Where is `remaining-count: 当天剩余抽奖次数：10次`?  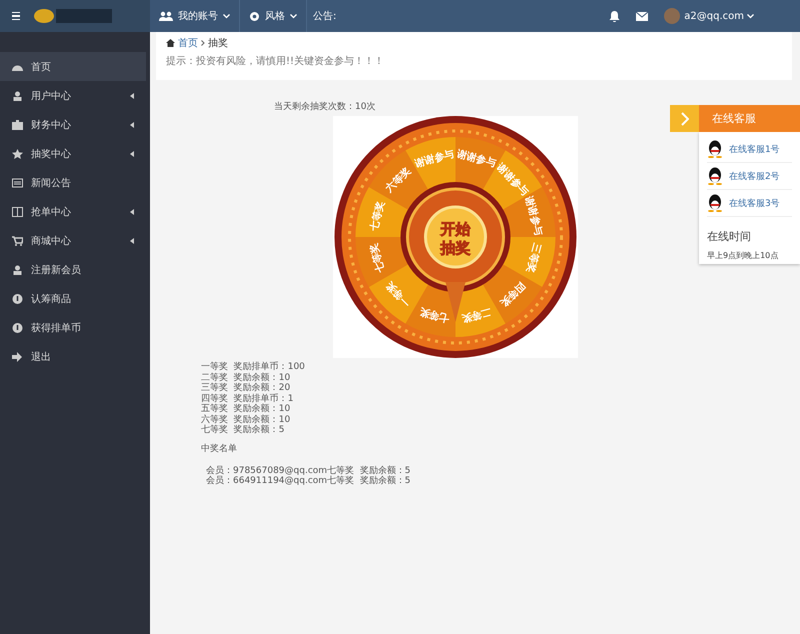
remaining-count: 当天剩余抽奖次数：10次 is located at coordinates (325, 106).